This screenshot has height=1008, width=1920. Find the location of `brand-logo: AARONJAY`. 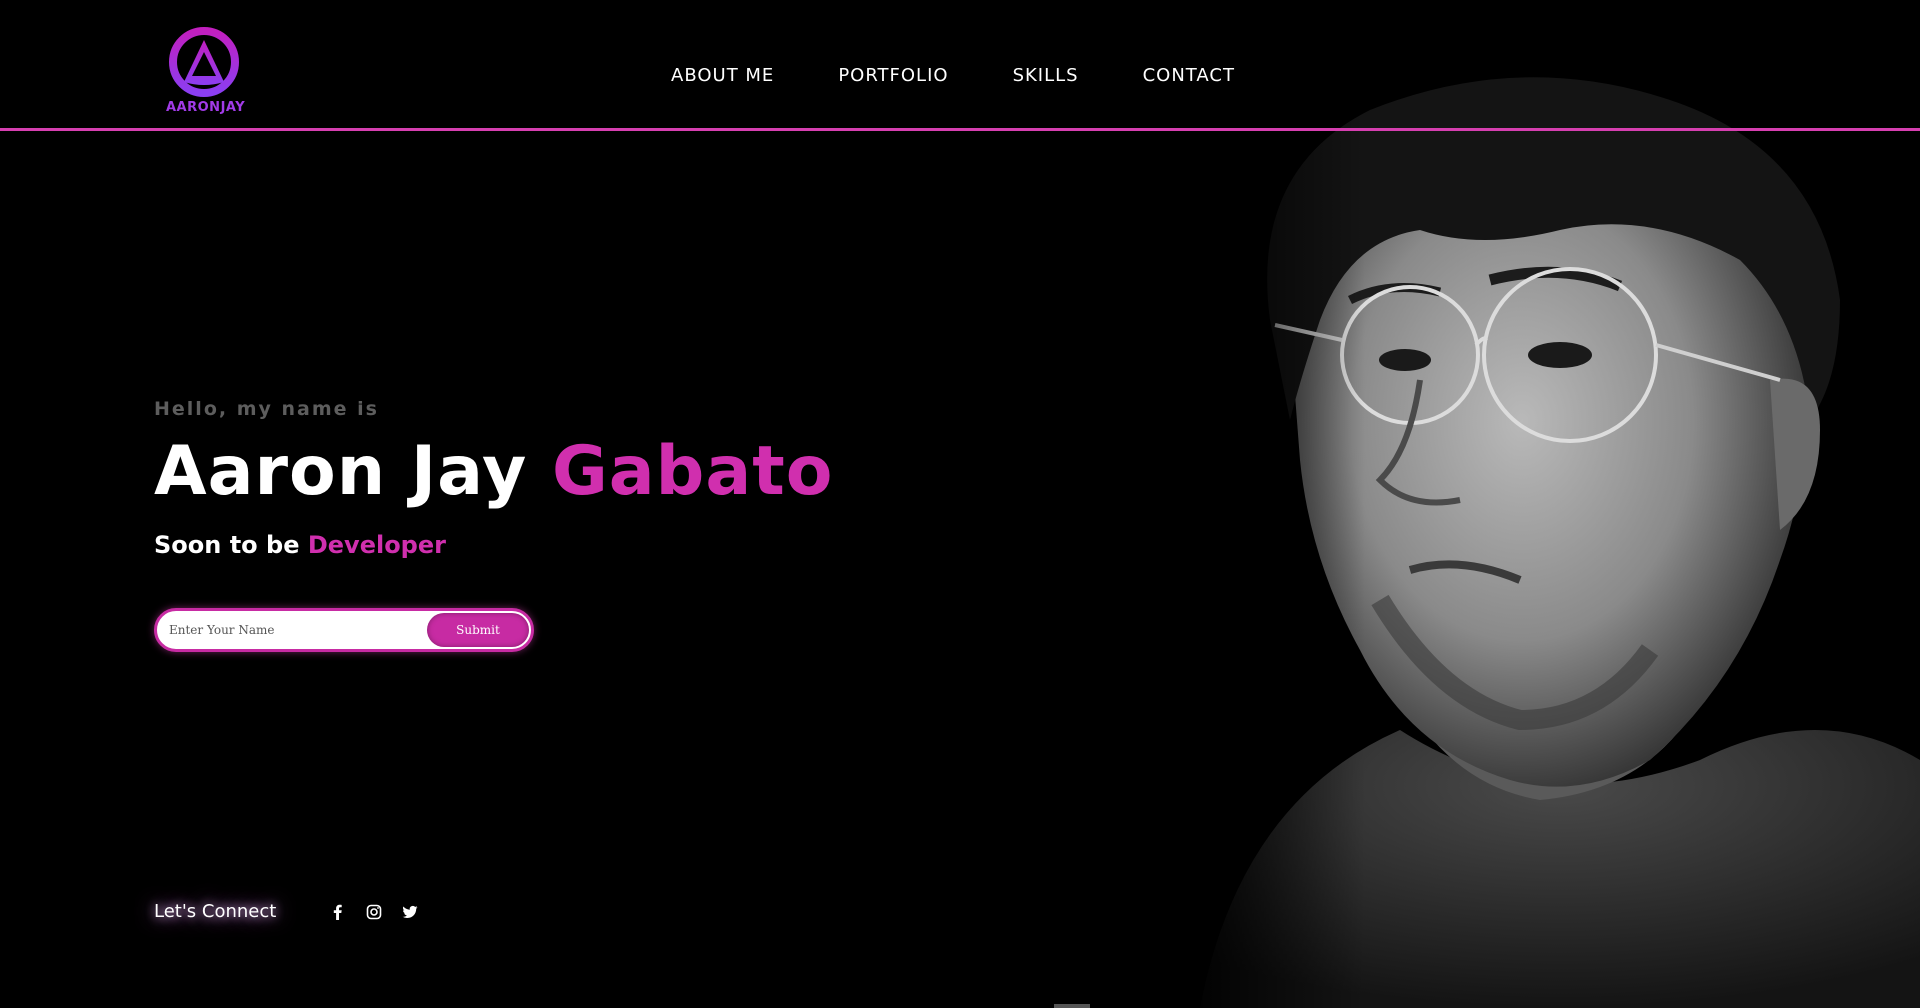

brand-logo: AARONJAY is located at coordinates (206, 72).